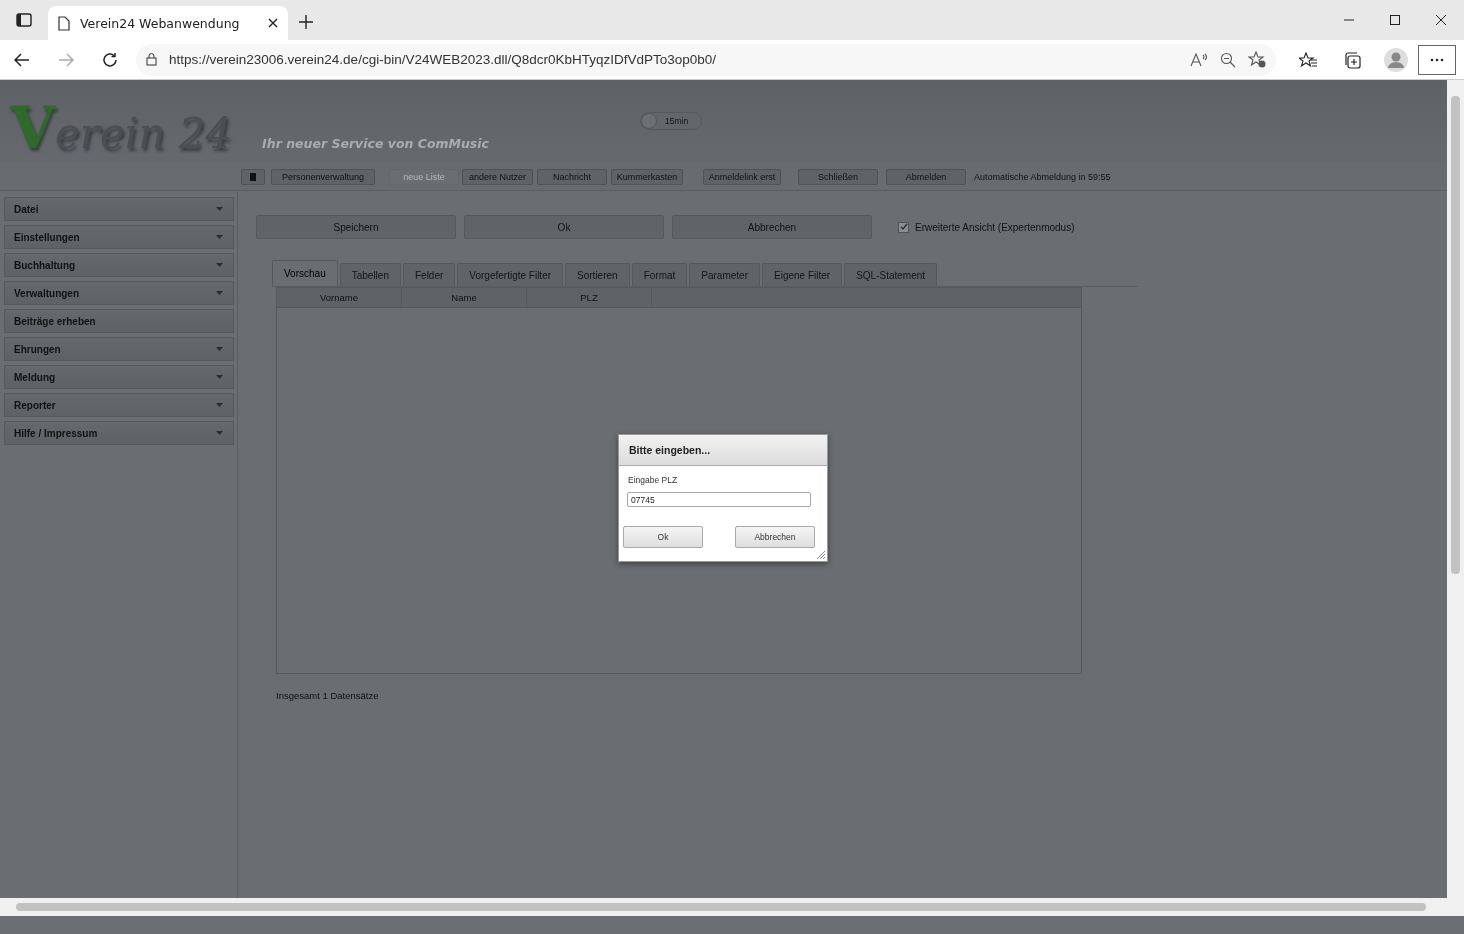  Describe the element at coordinates (22, 59) in the screenshot. I see `back-icon` at that location.